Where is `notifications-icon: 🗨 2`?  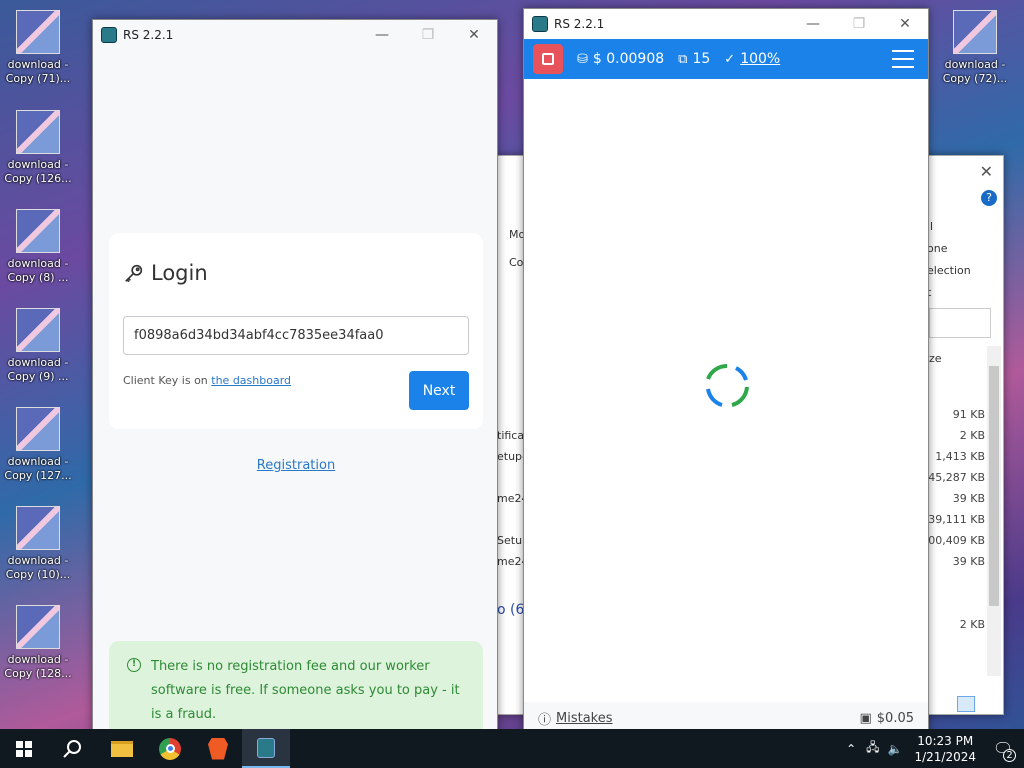 notifications-icon: 🗨 2 is located at coordinates (1003, 749).